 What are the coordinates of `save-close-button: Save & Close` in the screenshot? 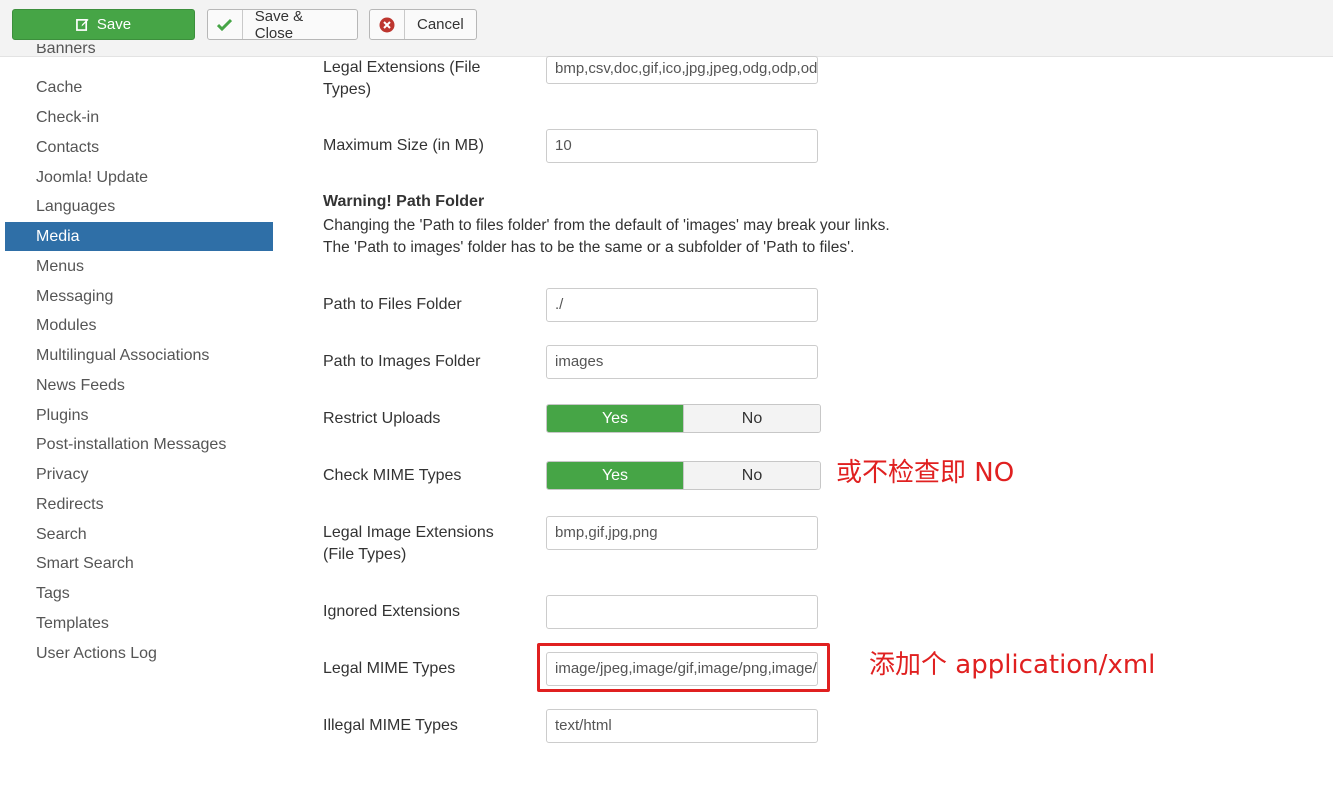 It's located at (282, 24).